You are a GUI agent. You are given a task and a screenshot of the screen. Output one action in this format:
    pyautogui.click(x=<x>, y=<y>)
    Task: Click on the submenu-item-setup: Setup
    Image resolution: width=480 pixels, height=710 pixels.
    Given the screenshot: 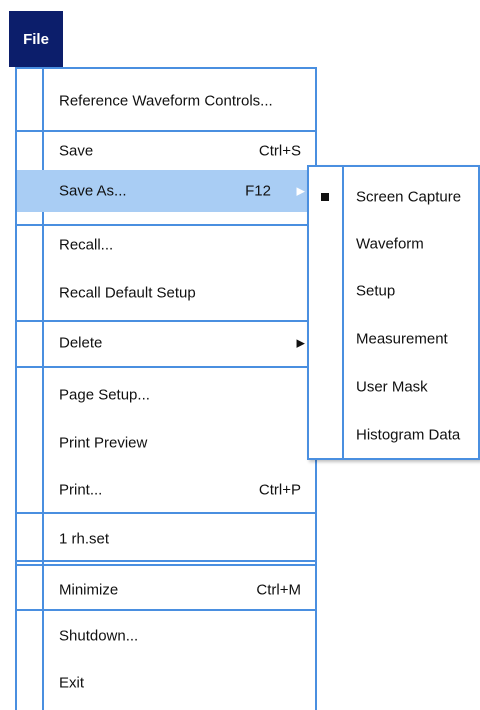 What is the action you would take?
    pyautogui.click(x=393, y=291)
    